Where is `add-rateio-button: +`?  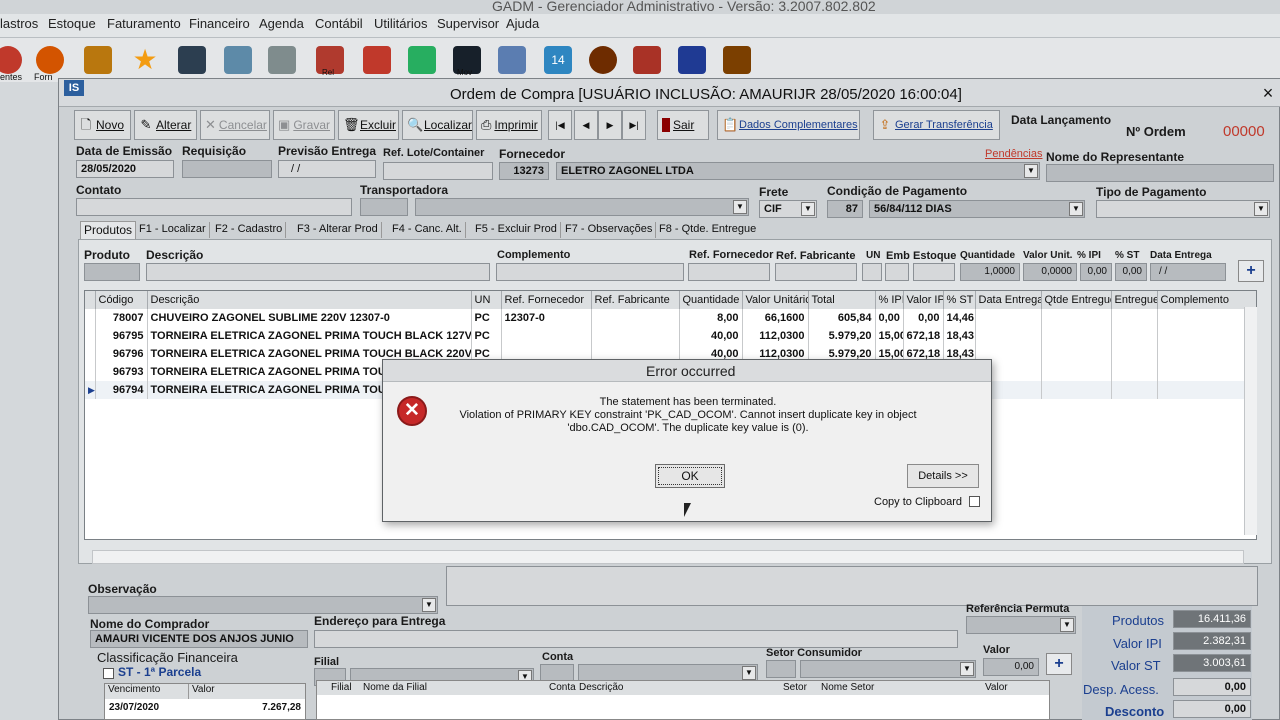
add-rateio-button: + is located at coordinates (1059, 664).